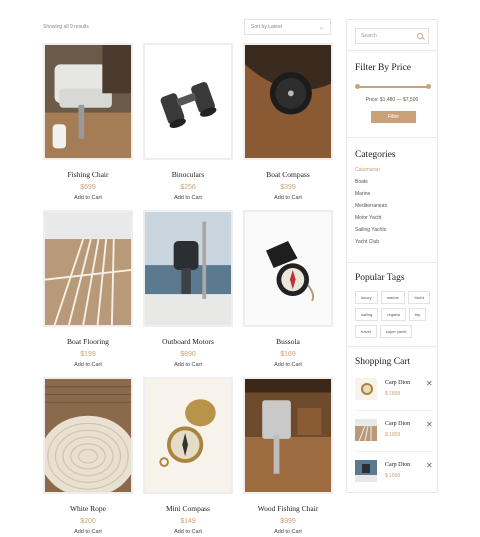 This screenshot has height=537, width=480. Describe the element at coordinates (418, 297) in the screenshot. I see `tag-yacht: Yacht` at that location.